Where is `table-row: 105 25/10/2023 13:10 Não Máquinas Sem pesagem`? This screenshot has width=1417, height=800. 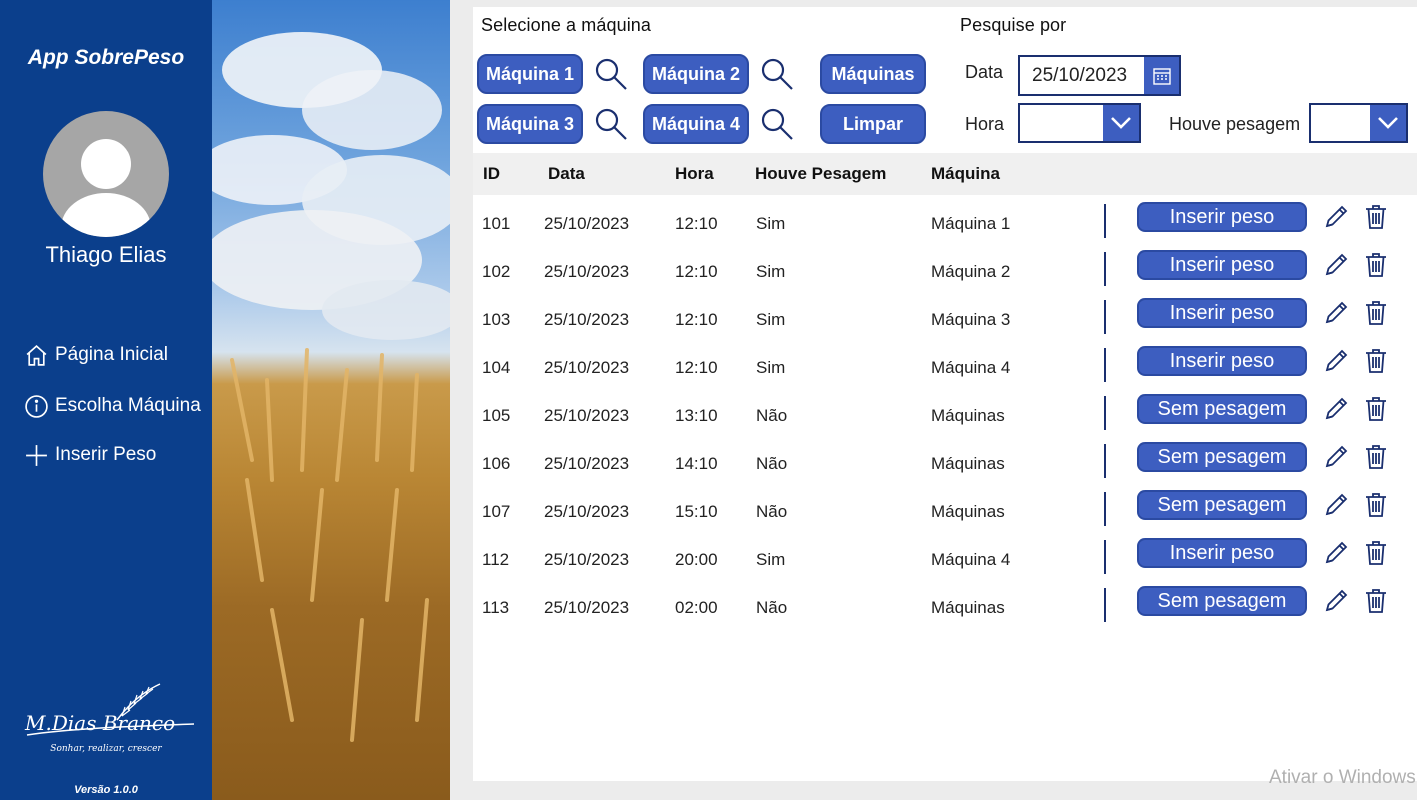
table-row: 105 25/10/2023 13:10 Não Máquinas Sem pesagem is located at coordinates (945, 415).